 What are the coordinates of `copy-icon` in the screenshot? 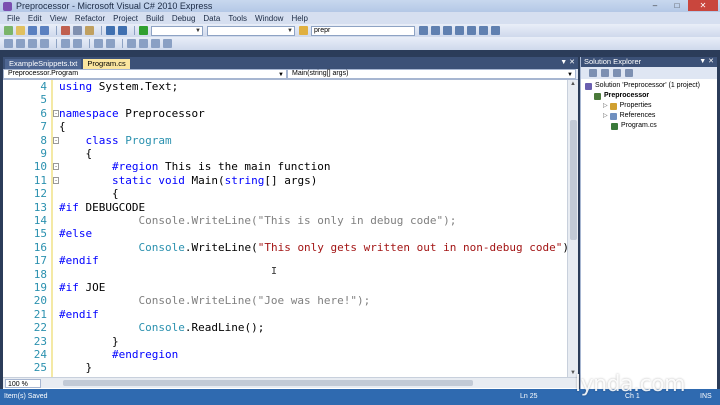 It's located at (77, 30).